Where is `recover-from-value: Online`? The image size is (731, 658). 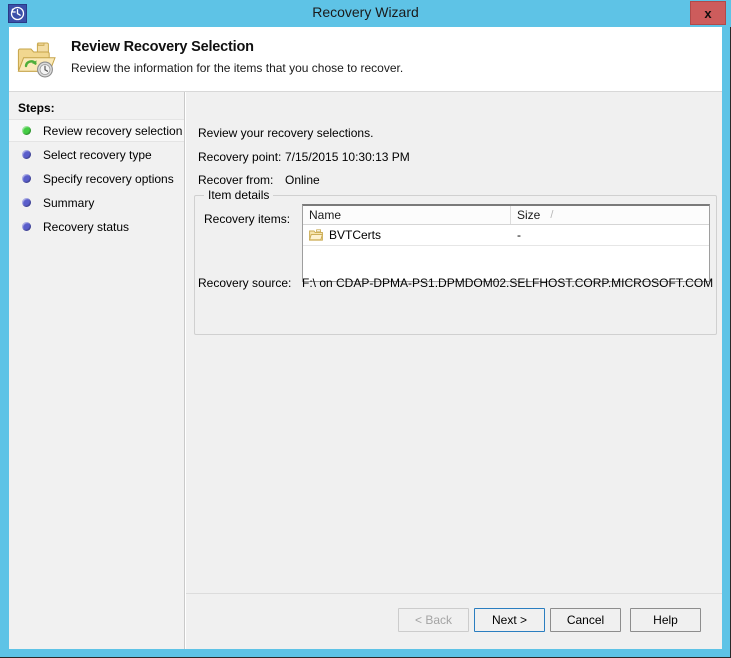 recover-from-value: Online is located at coordinates (302, 180).